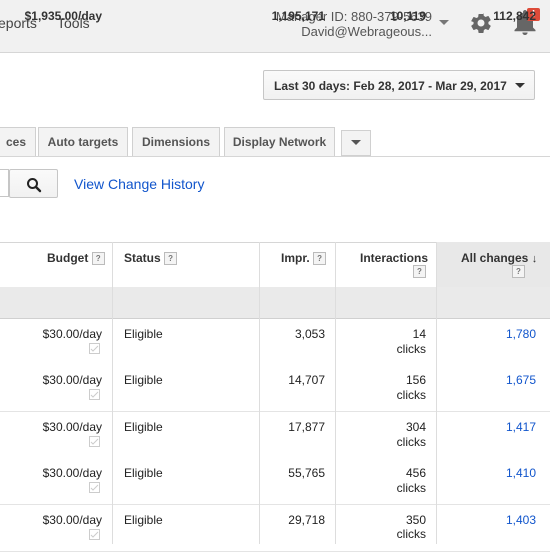 Image resolution: width=550 pixels, height=552 pixels. I want to click on row-all-changes-link: 1,403, so click(521, 520).